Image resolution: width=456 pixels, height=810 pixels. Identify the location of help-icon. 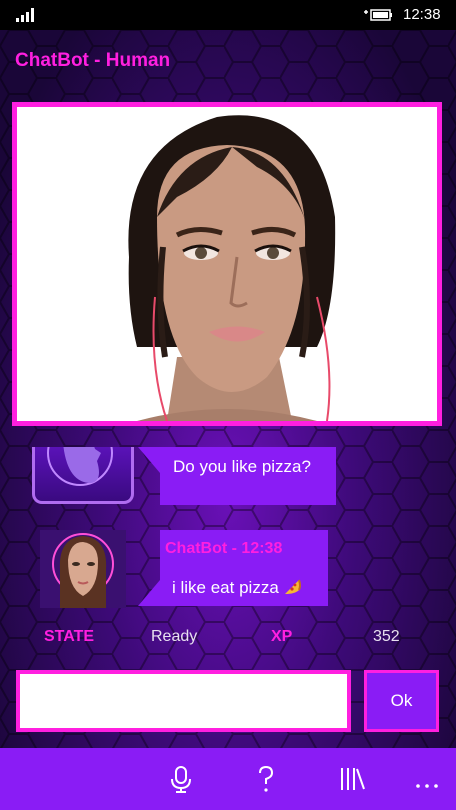
(266, 779).